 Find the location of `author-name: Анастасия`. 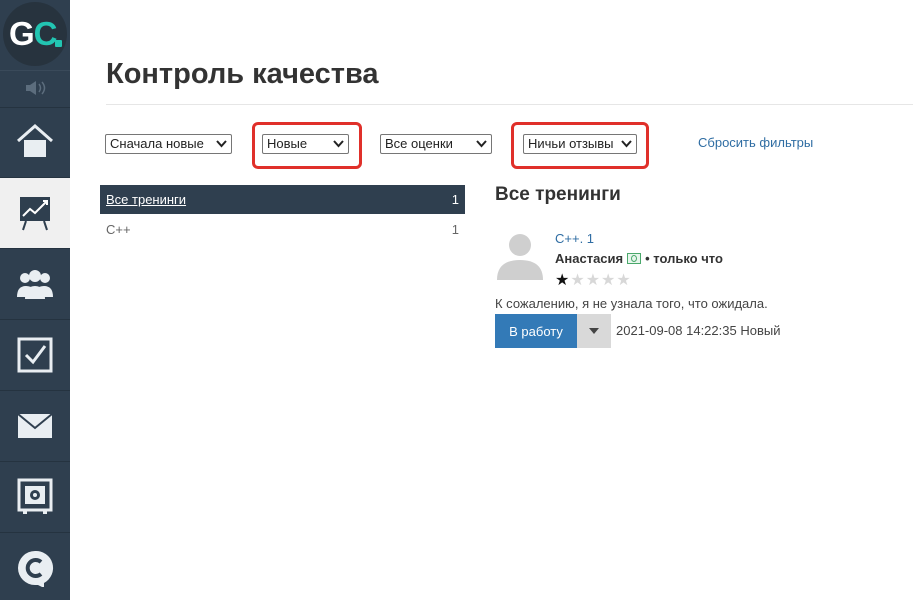

author-name: Анастасия is located at coordinates (589, 258).